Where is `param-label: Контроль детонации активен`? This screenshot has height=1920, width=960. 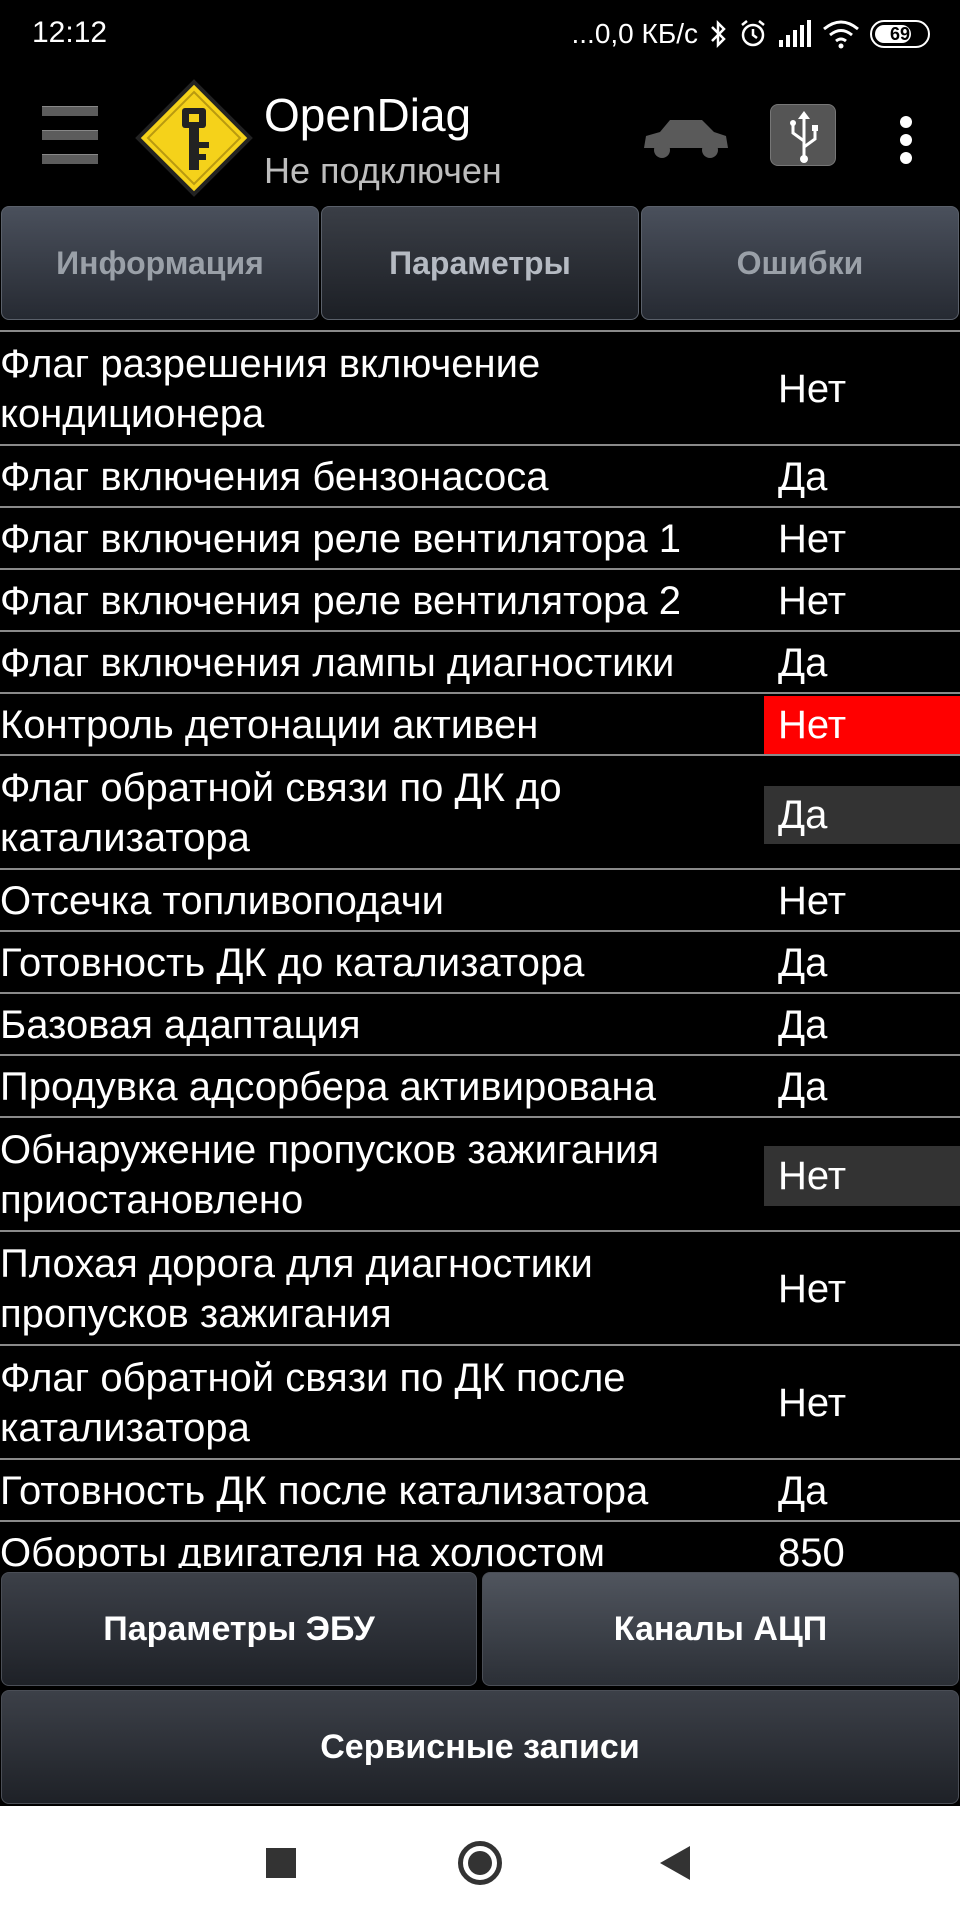
param-label: Контроль детонации активен is located at coordinates (269, 725).